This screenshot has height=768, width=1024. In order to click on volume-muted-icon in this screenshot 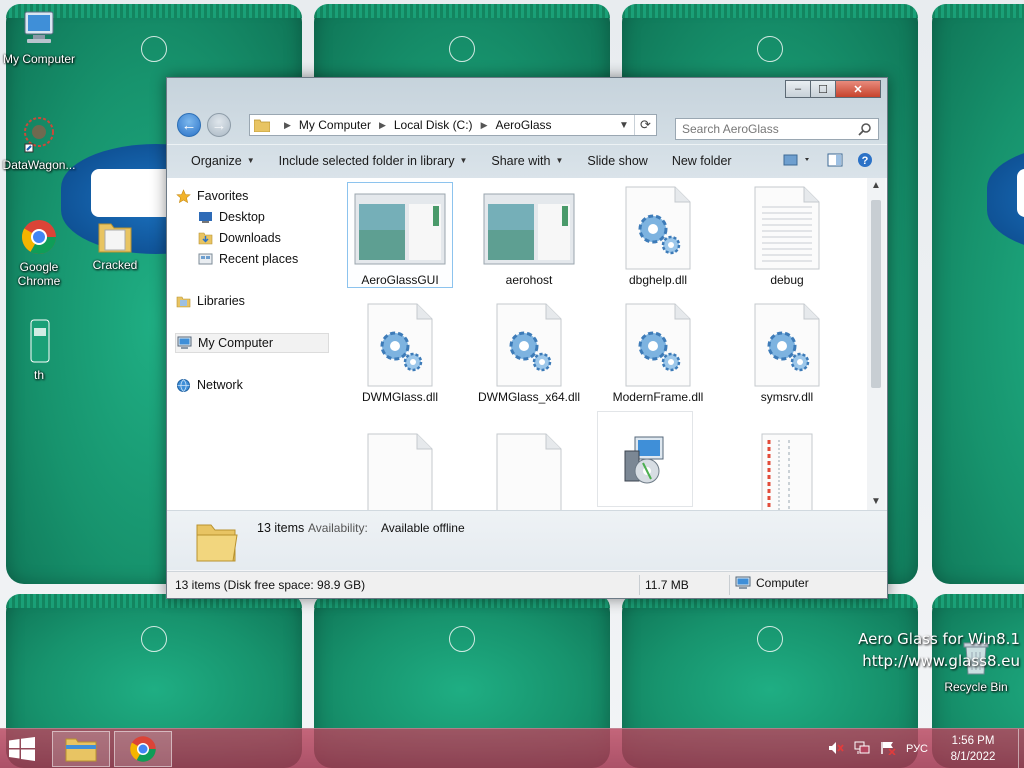, I will do `click(836, 749)`.